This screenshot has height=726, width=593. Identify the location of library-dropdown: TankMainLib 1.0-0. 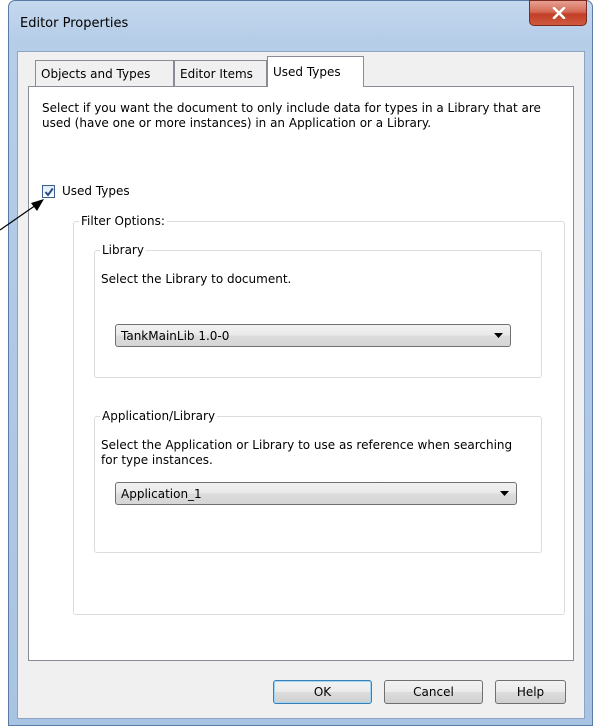
(313, 335).